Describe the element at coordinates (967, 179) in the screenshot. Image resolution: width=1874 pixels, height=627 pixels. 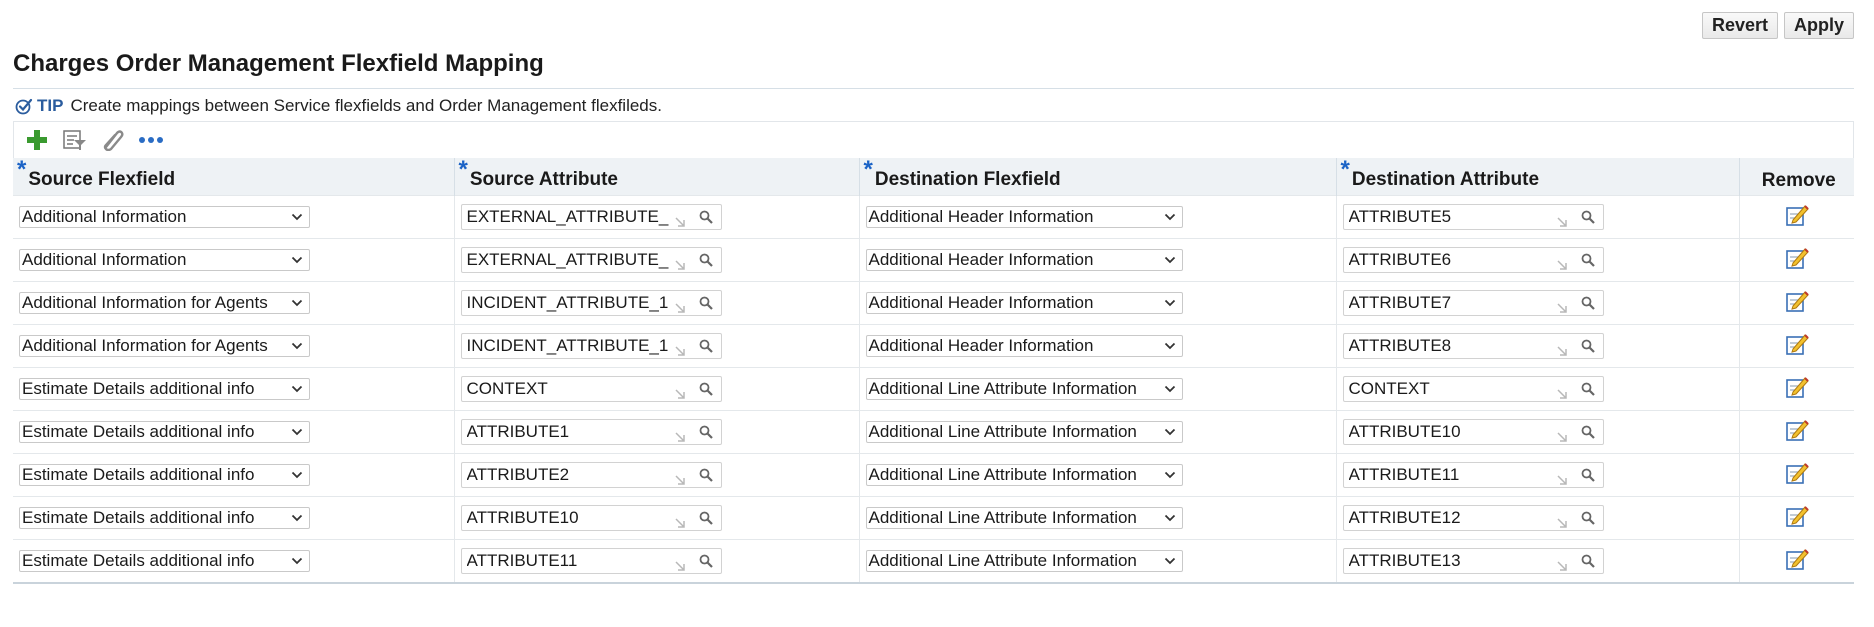
I see `column-label: Destination Flexfield` at that location.